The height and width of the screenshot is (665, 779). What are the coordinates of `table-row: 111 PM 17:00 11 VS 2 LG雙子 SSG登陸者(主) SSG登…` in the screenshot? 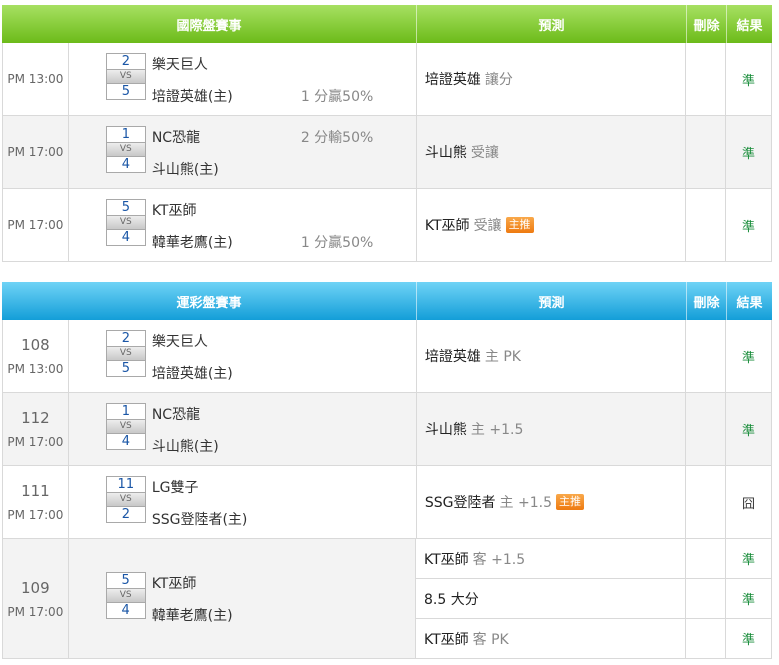 It's located at (387, 502).